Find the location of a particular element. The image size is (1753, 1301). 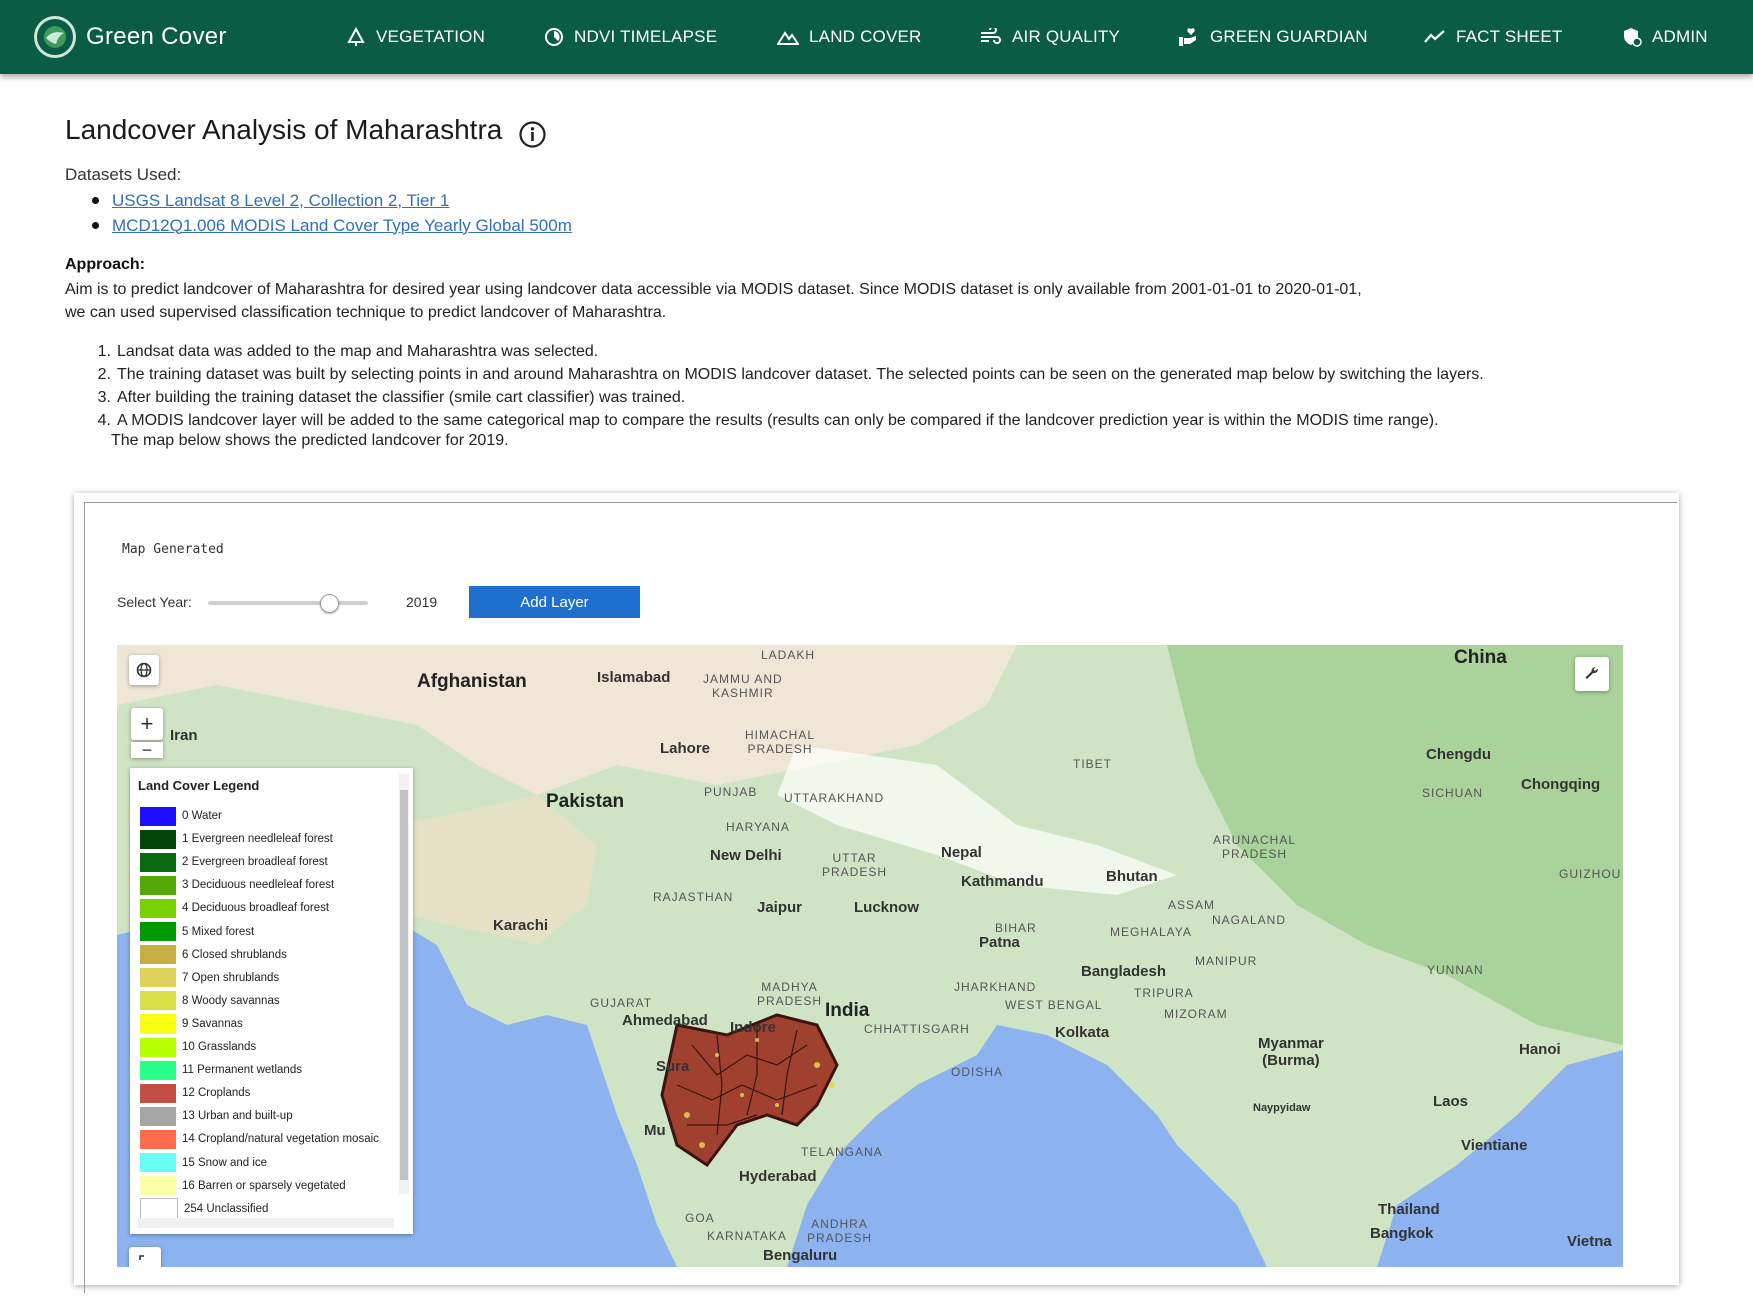

nav-fact-sheet: FACT SHEET is located at coordinates (1493, 37).